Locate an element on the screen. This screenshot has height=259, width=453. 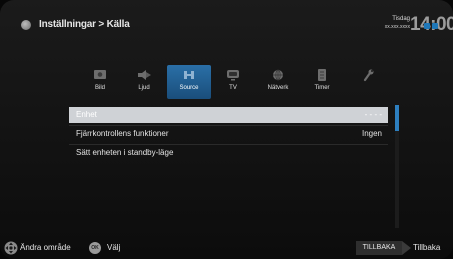
back-hint: Tillbaka is located at coordinates (427, 247).